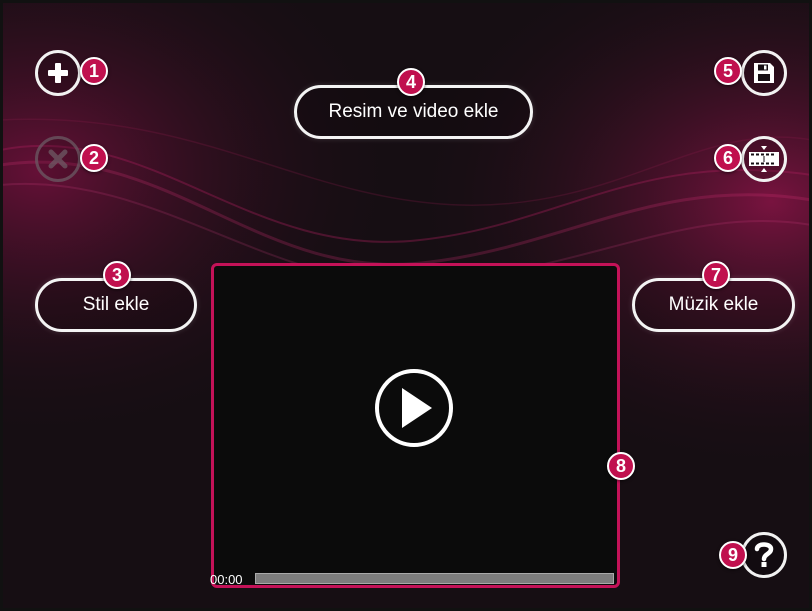 The image size is (812, 611). What do you see at coordinates (117, 275) in the screenshot?
I see `callout-3: 3` at bounding box center [117, 275].